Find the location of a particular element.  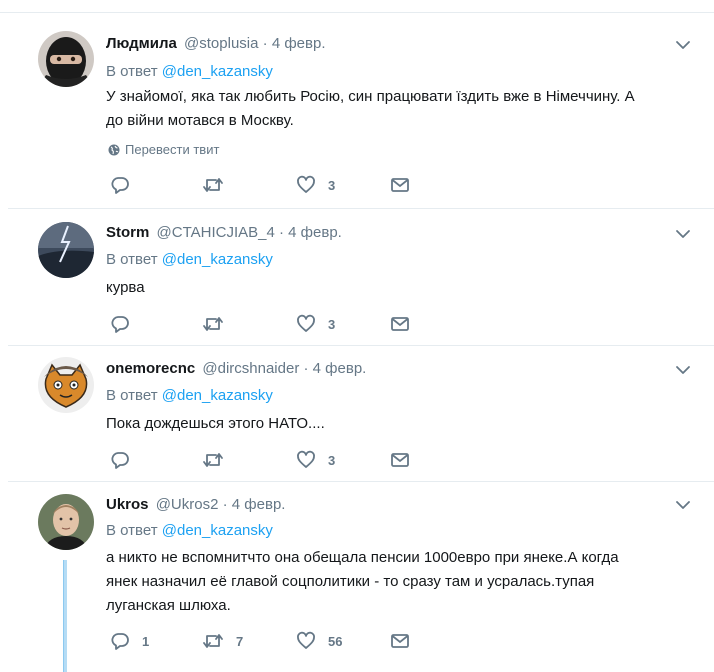

author-handle: @dircshnaider is located at coordinates (250, 368).